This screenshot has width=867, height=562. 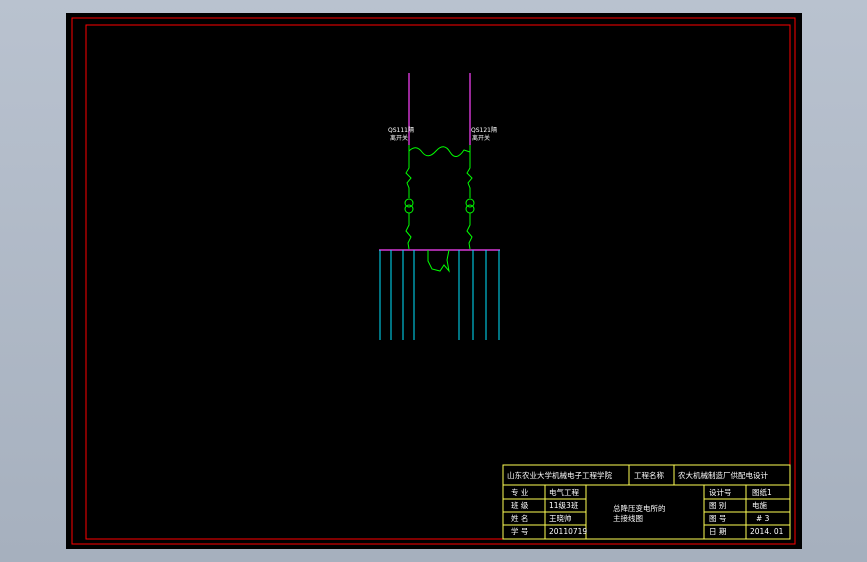 What do you see at coordinates (723, 475) in the screenshot?
I see `project-name: 农大机械制造厂供配电设计` at bounding box center [723, 475].